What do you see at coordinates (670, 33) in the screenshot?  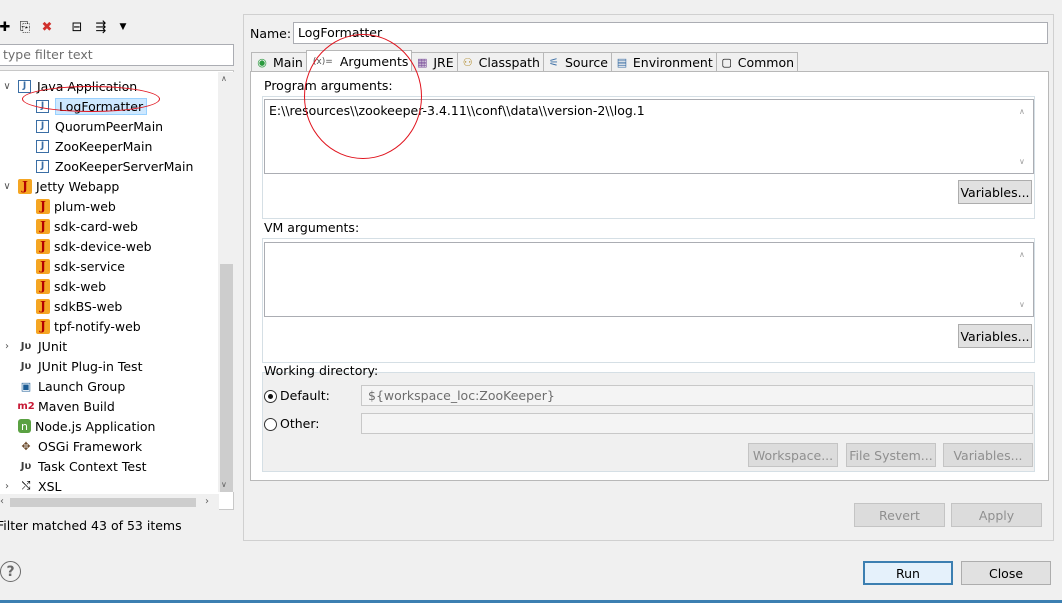 I see `config-name-field: LogFormatter` at bounding box center [670, 33].